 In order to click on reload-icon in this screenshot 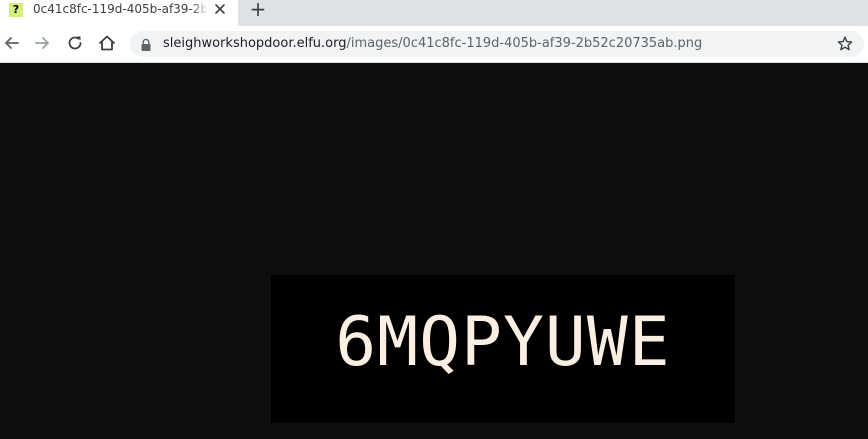, I will do `click(75, 43)`.